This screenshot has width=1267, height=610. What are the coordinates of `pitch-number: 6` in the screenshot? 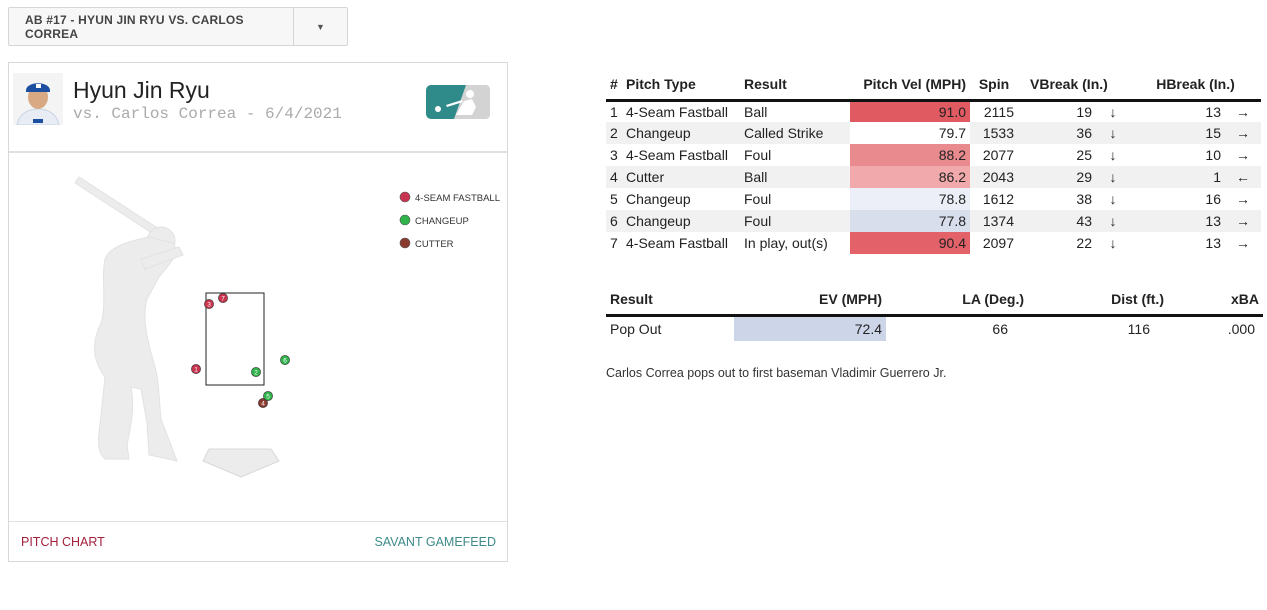 It's located at (614, 221).